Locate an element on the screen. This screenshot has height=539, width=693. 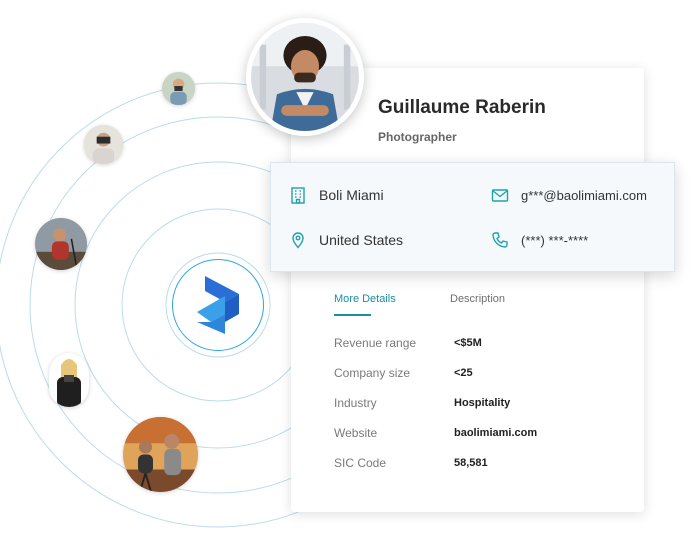
tab-description: Description is located at coordinates (477, 299).